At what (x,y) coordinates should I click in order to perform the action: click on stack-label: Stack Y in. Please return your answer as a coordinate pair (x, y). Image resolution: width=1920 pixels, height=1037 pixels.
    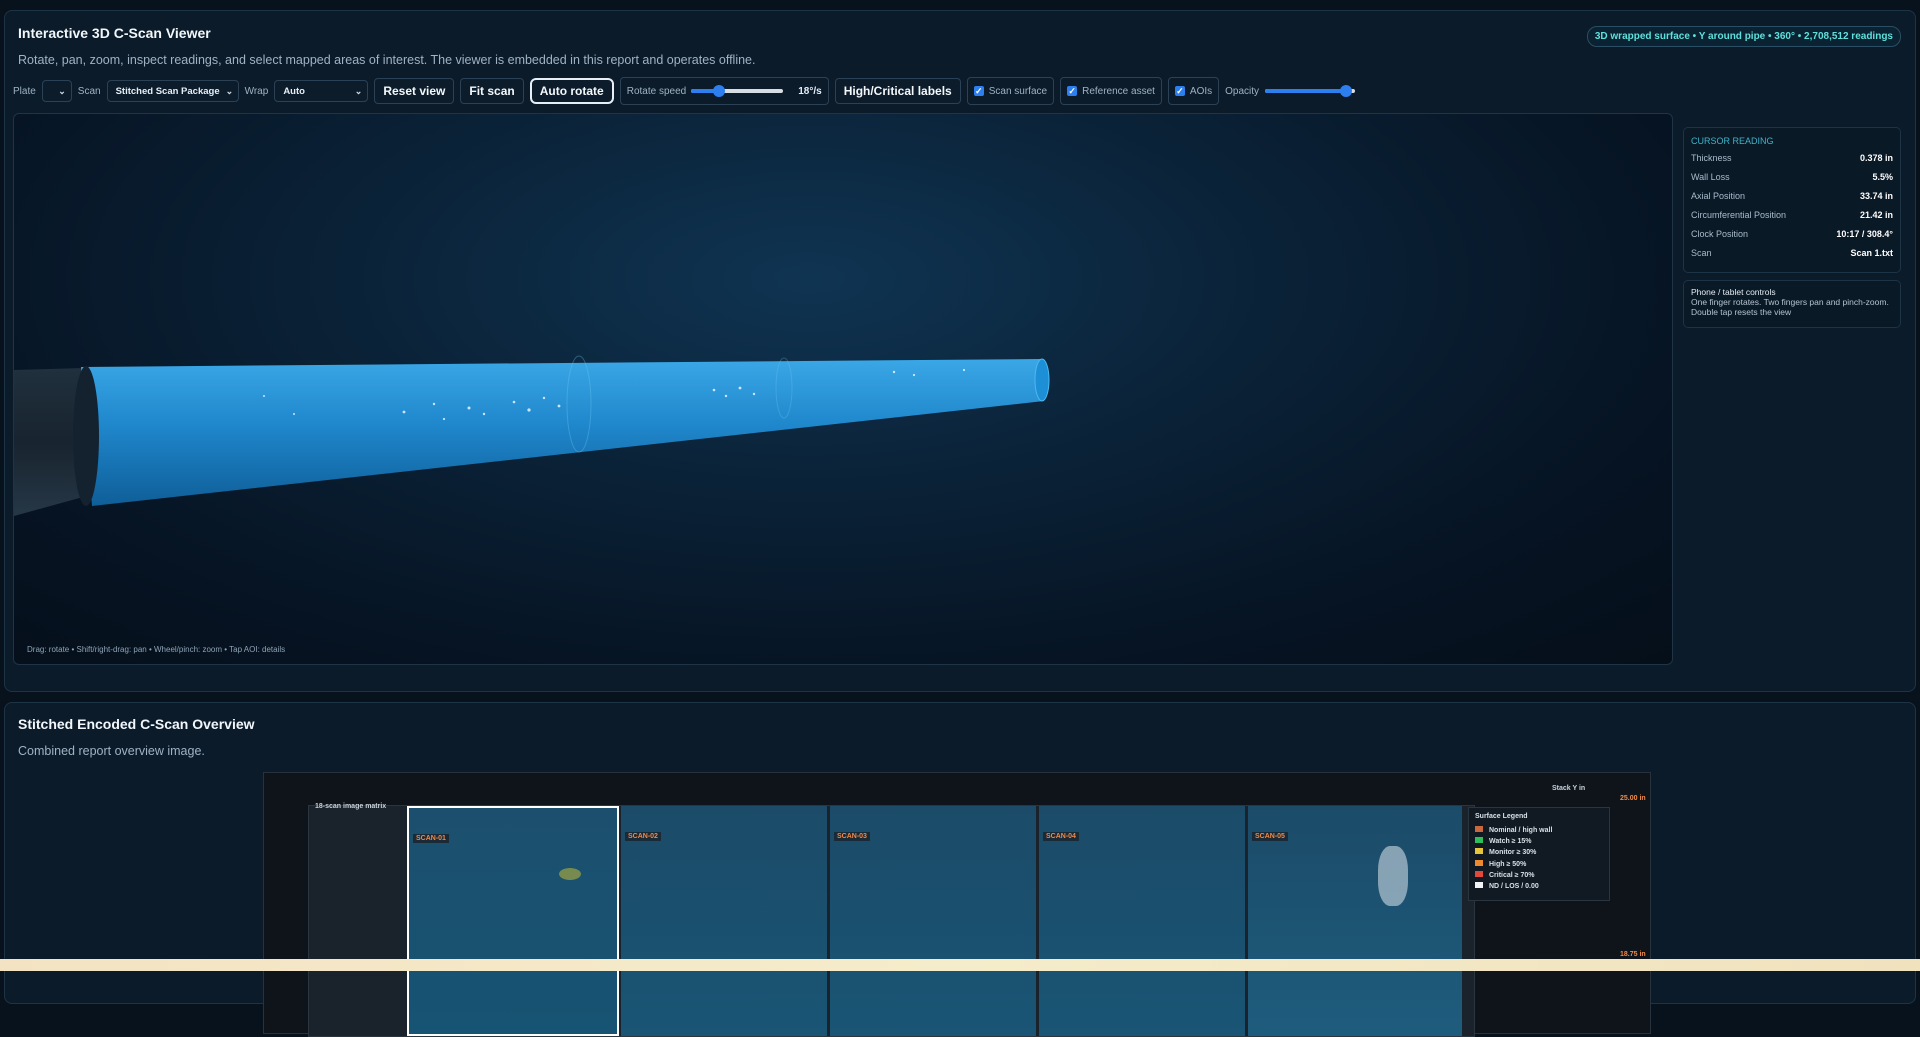
    Looking at the image, I should click on (1569, 788).